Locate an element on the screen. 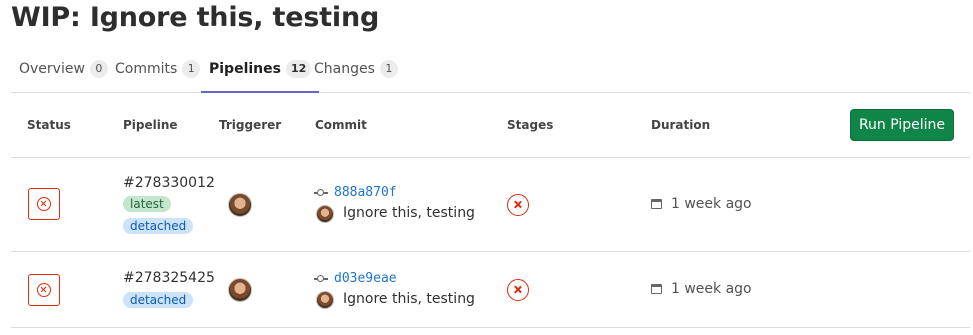 The height and width of the screenshot is (335, 973). commit-sha-link: 888a870f is located at coordinates (365, 192).